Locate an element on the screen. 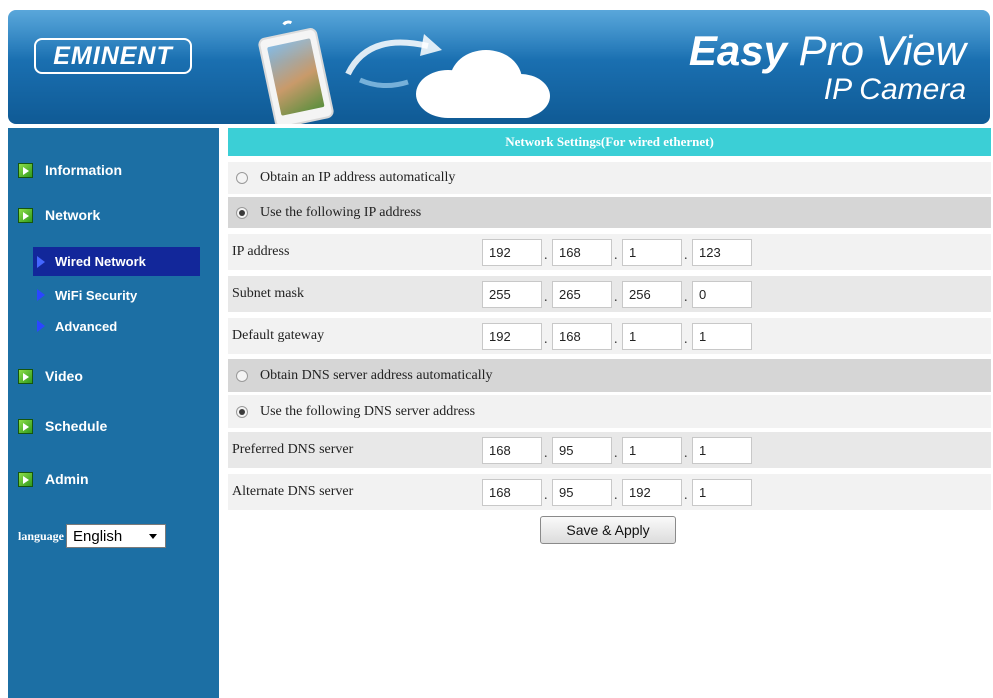 This screenshot has height=698, width=993. sidebar-item-information: Information is located at coordinates (70, 170).